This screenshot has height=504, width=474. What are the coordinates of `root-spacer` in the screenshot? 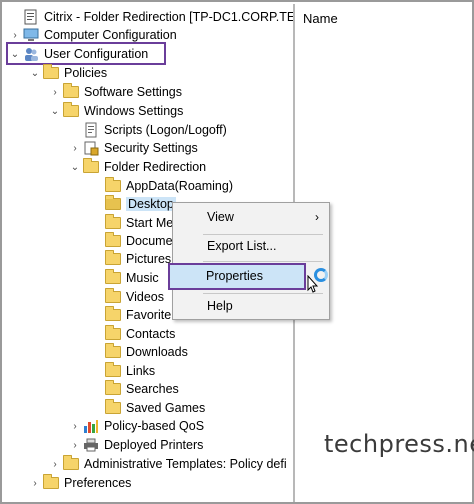 It's located at (15, 17).